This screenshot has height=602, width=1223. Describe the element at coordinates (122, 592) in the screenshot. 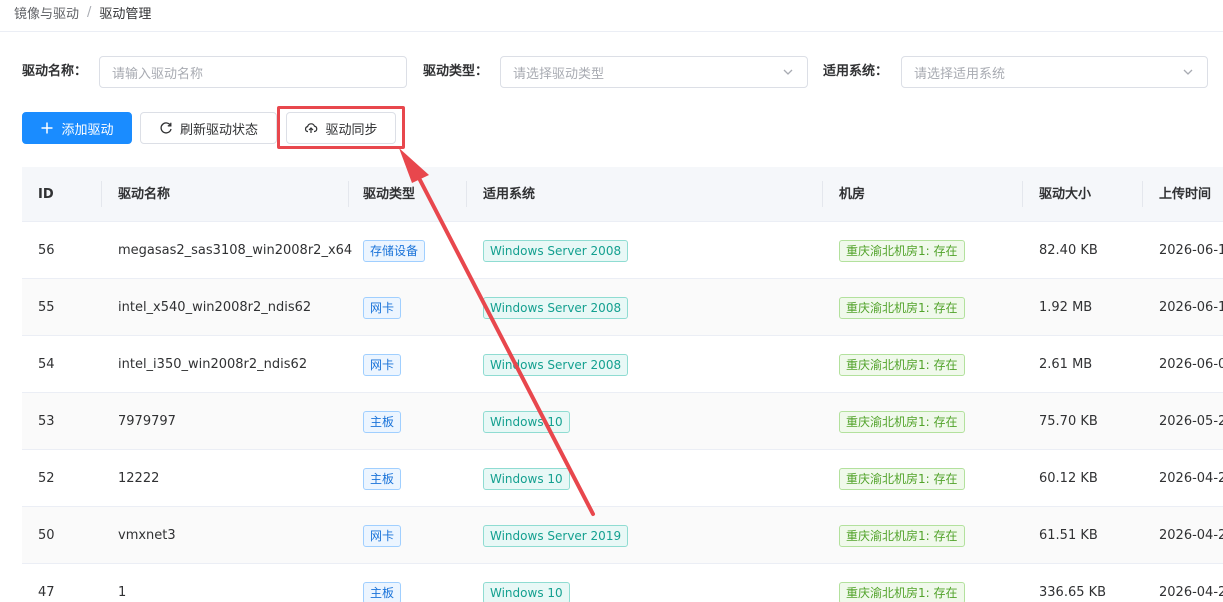

I see `cell-name: 1` at that location.